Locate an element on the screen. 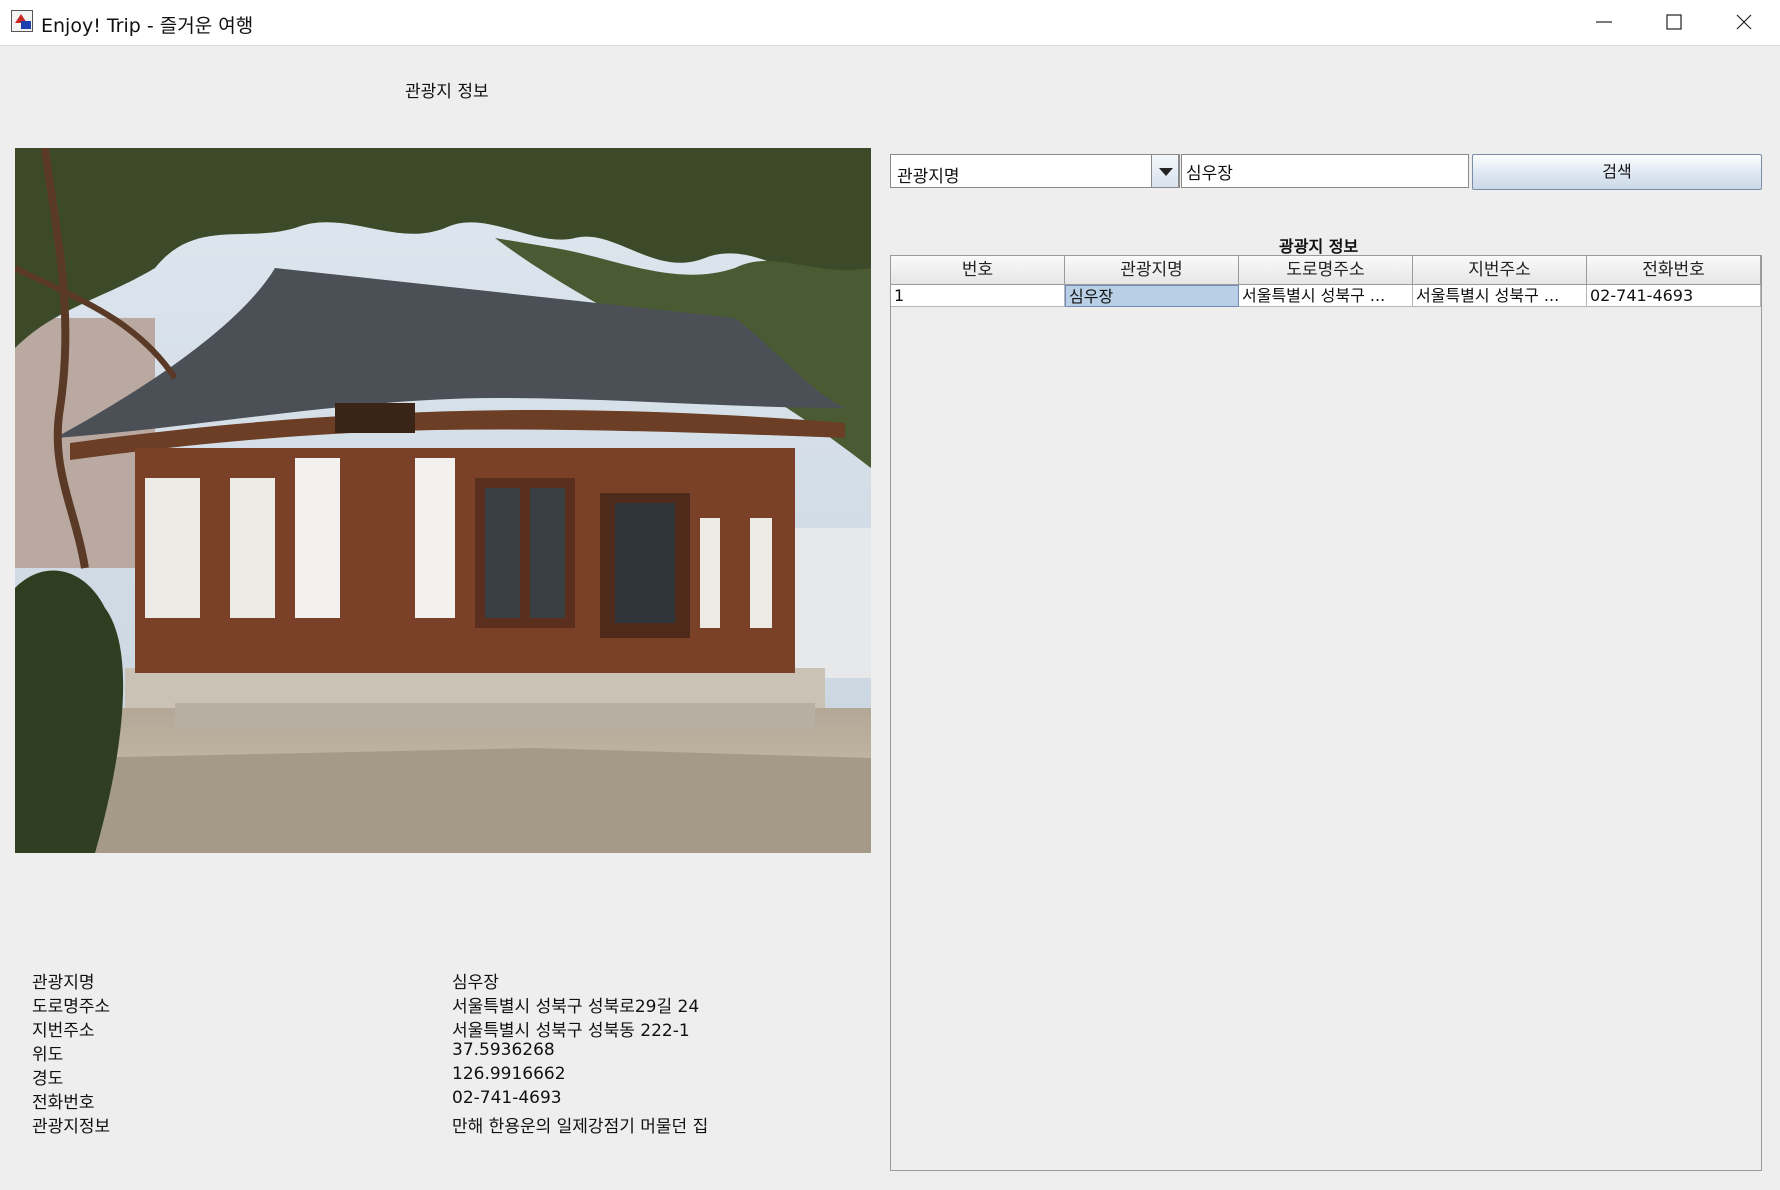 Image resolution: width=1780 pixels, height=1190 pixels. select-dropdown-button is located at coordinates (1165, 171).